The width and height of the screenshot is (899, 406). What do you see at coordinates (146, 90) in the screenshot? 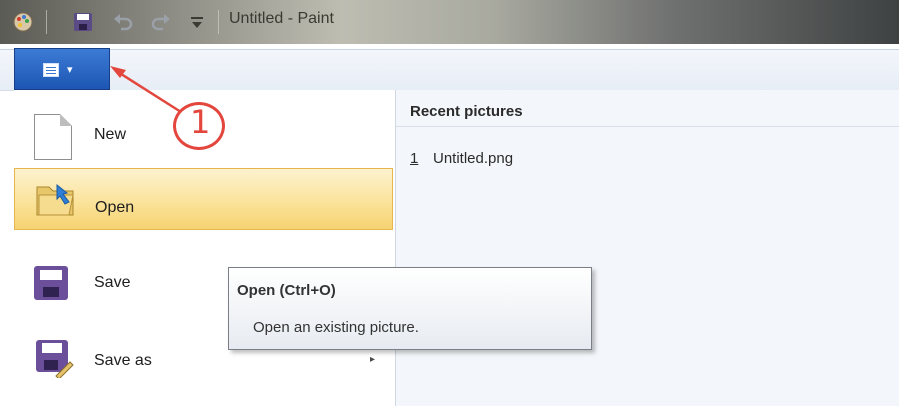
I see `annotation-arrow` at bounding box center [146, 90].